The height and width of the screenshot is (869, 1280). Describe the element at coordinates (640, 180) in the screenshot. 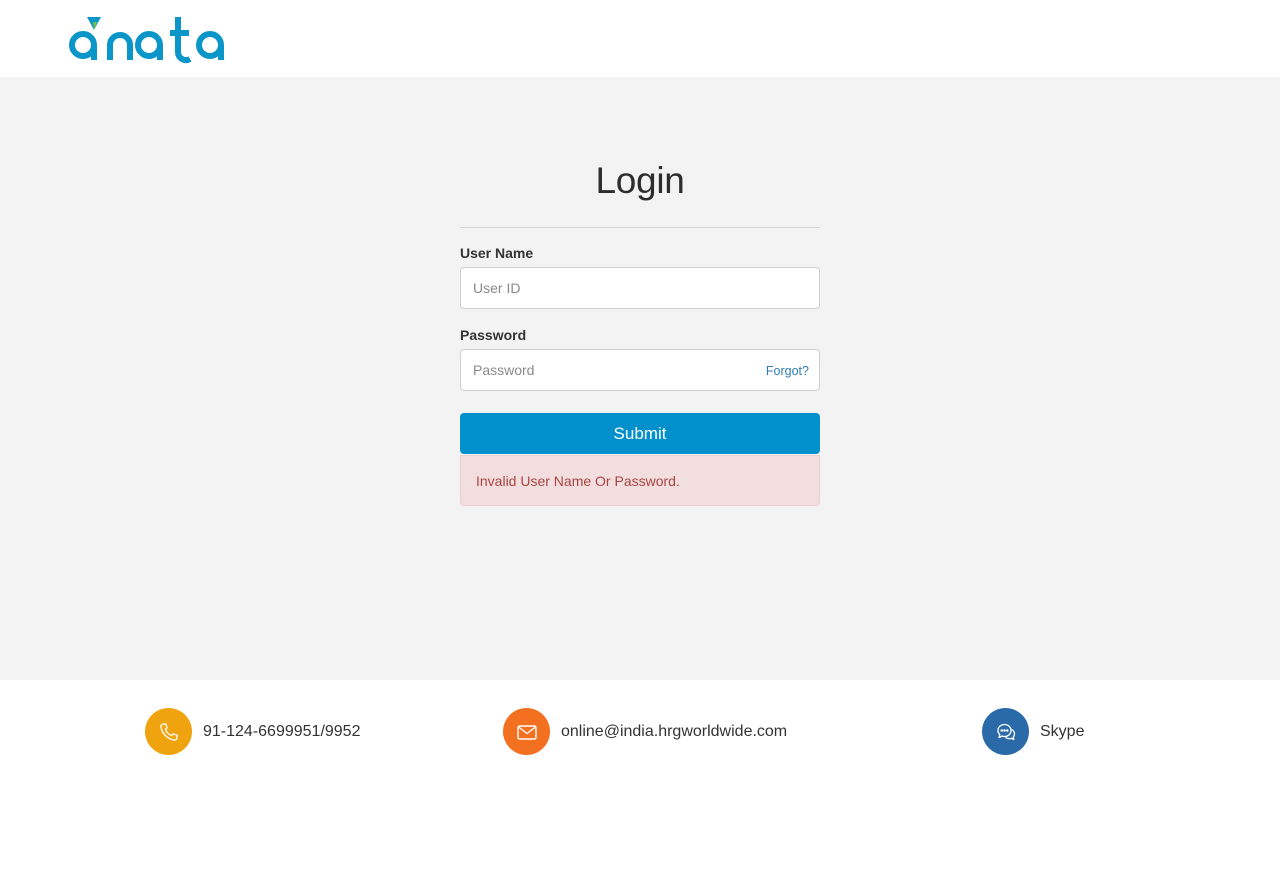

I see `login-title: Login` at that location.